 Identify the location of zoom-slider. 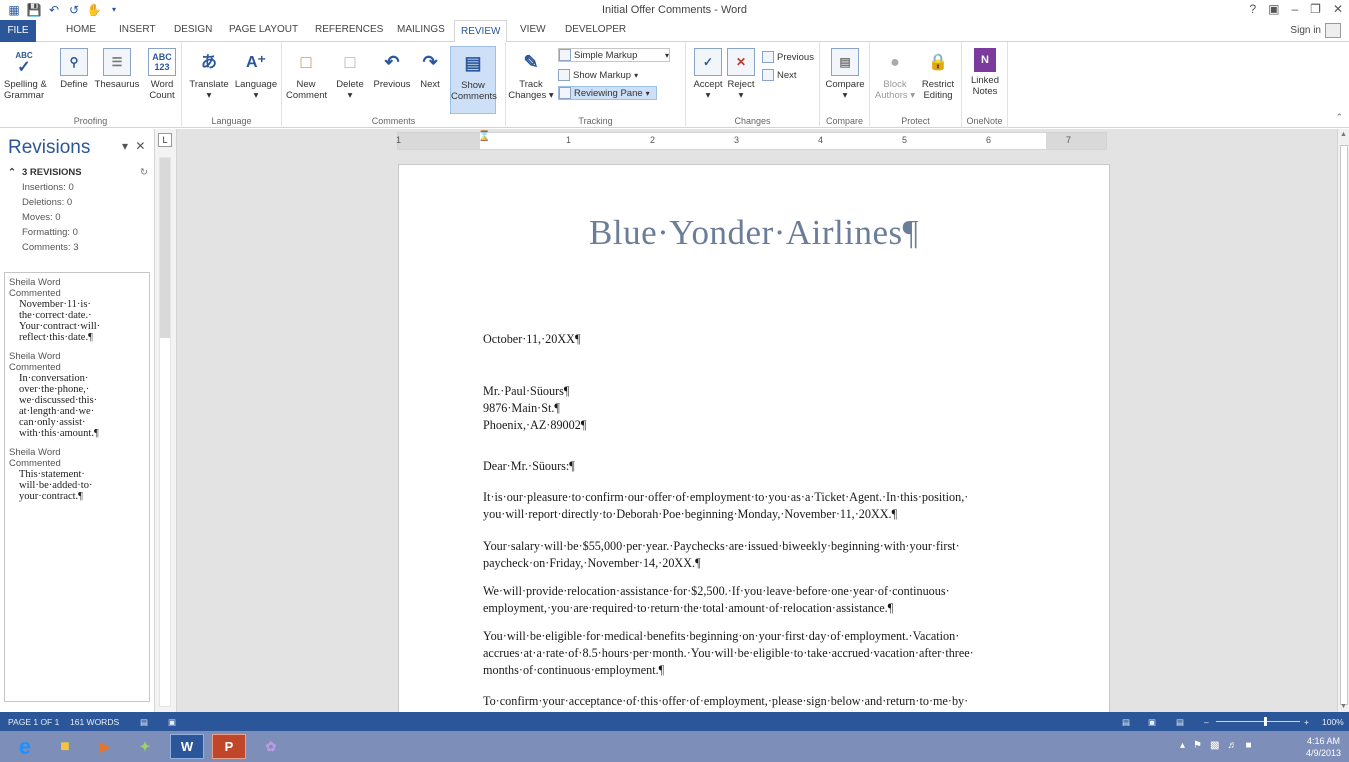
(1258, 721).